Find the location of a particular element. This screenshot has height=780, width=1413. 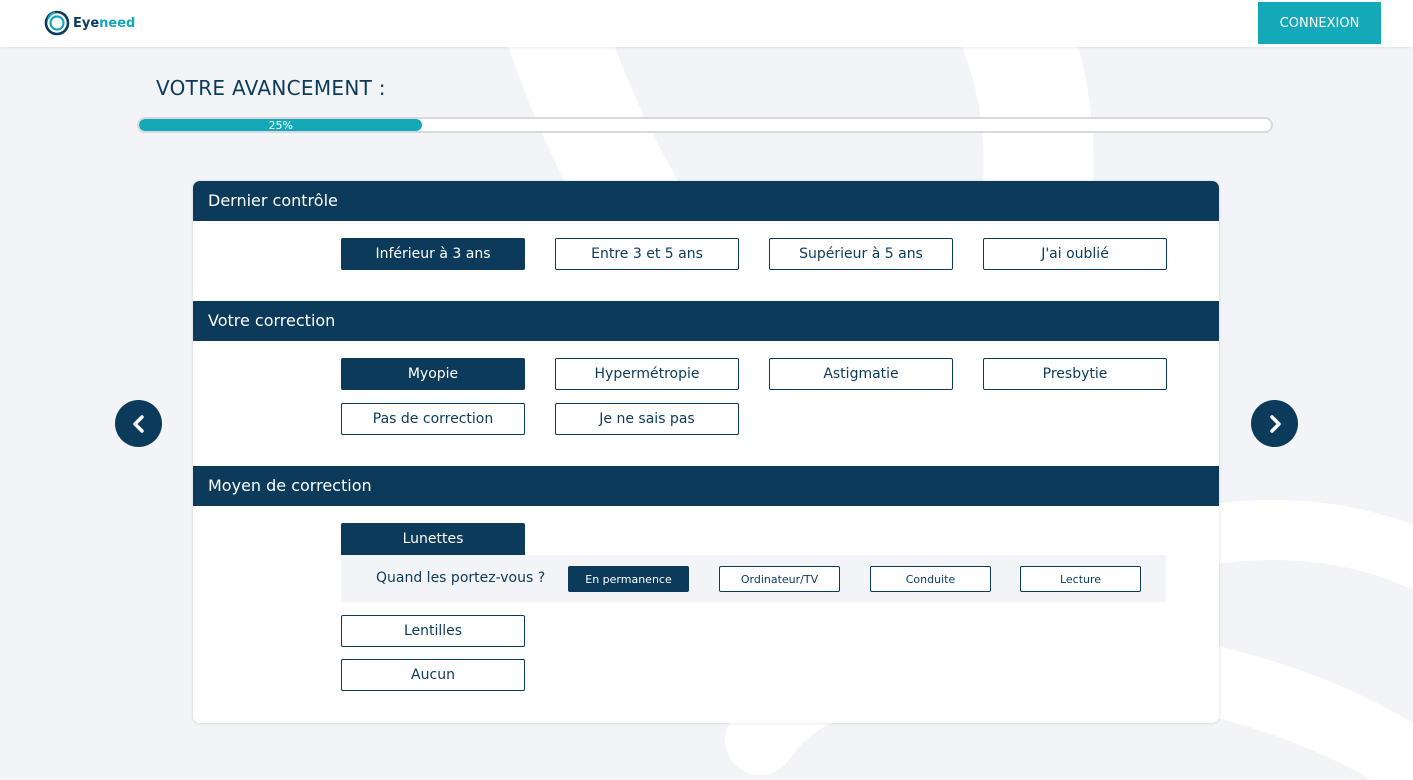

option-glasses: Lunettes is located at coordinates (433, 539).